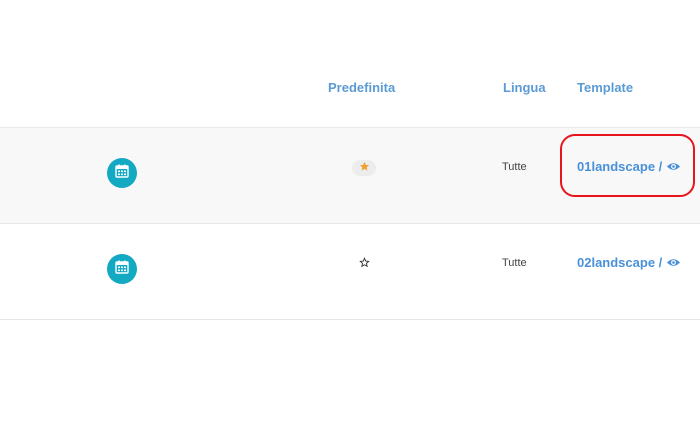 Image resolution: width=700 pixels, height=432 pixels. What do you see at coordinates (605, 87) in the screenshot?
I see `column-header-template: Template` at bounding box center [605, 87].